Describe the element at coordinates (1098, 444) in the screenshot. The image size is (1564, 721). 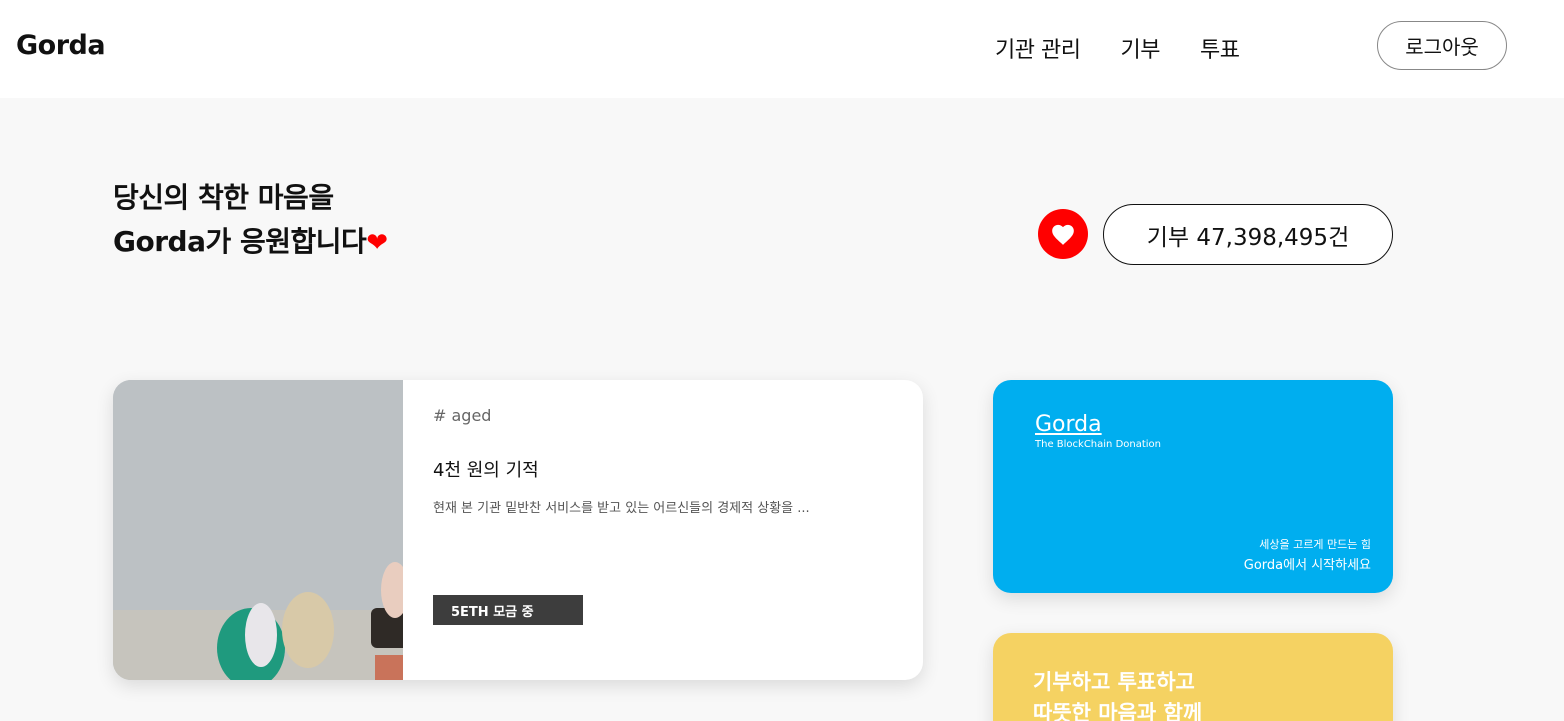
I see `promo-subtitle: The BlockChain Donation` at that location.